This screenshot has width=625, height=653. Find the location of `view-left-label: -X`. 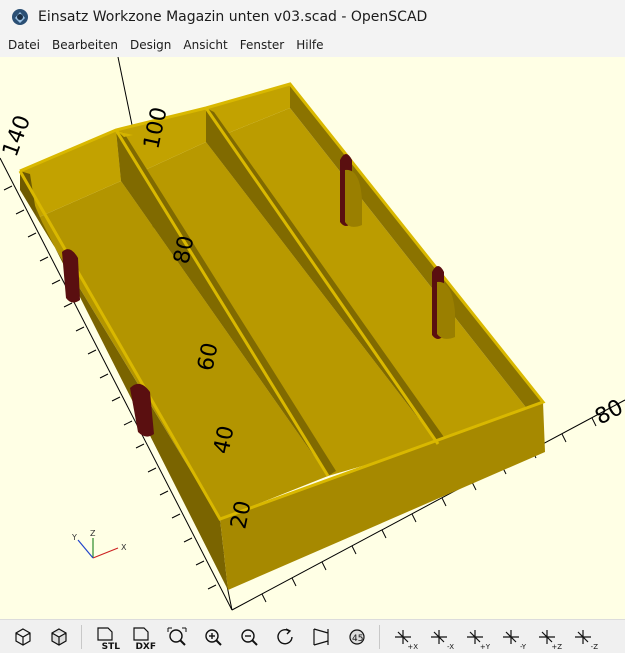

view-left-label: -X is located at coordinates (450, 646).